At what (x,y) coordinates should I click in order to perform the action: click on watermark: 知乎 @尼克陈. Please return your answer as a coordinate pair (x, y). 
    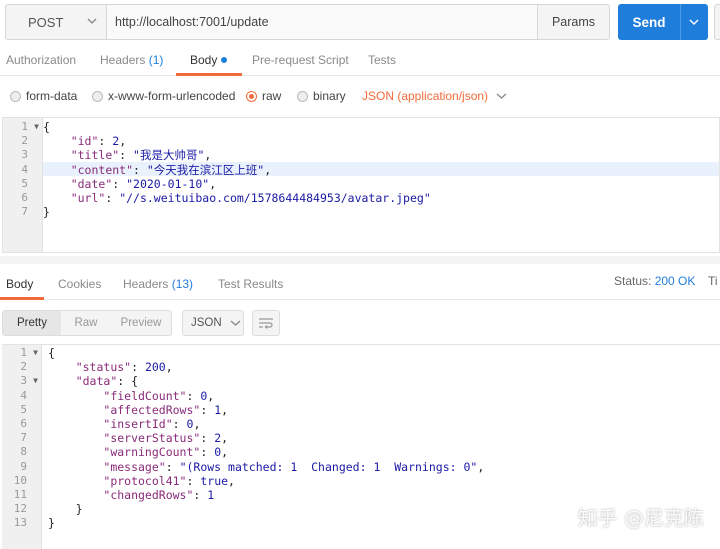
    Looking at the image, I should click on (640, 518).